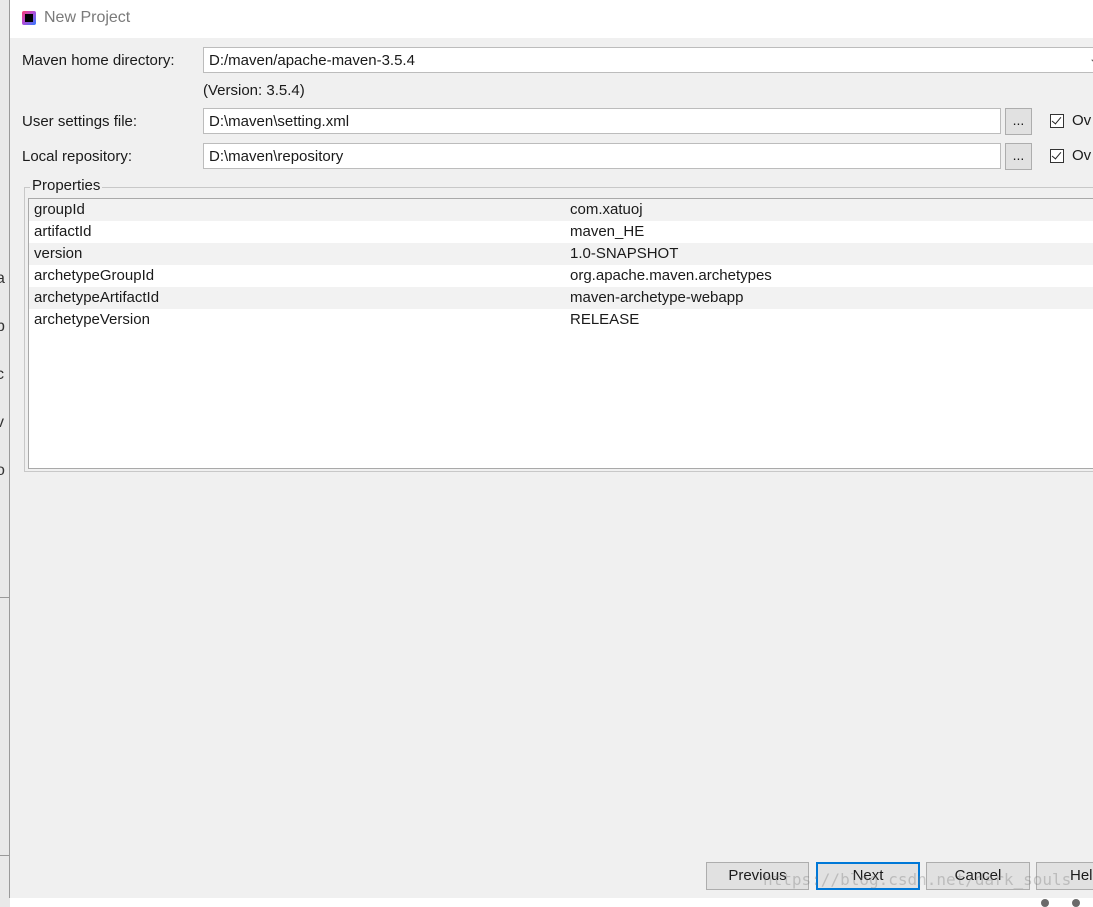 This screenshot has height=907, width=1093. What do you see at coordinates (63, 231) in the screenshot?
I see `property-key: artifactId` at bounding box center [63, 231].